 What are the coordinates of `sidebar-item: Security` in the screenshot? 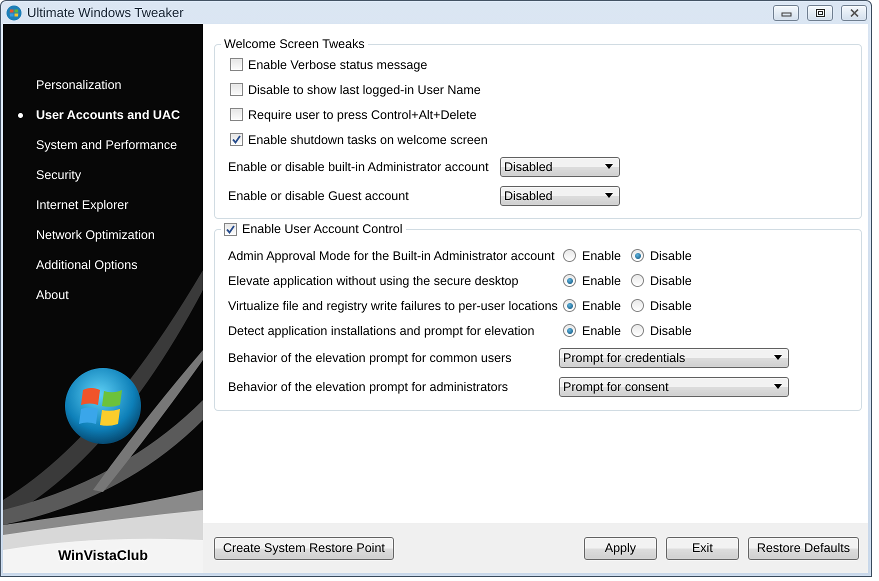 It's located at (103, 175).